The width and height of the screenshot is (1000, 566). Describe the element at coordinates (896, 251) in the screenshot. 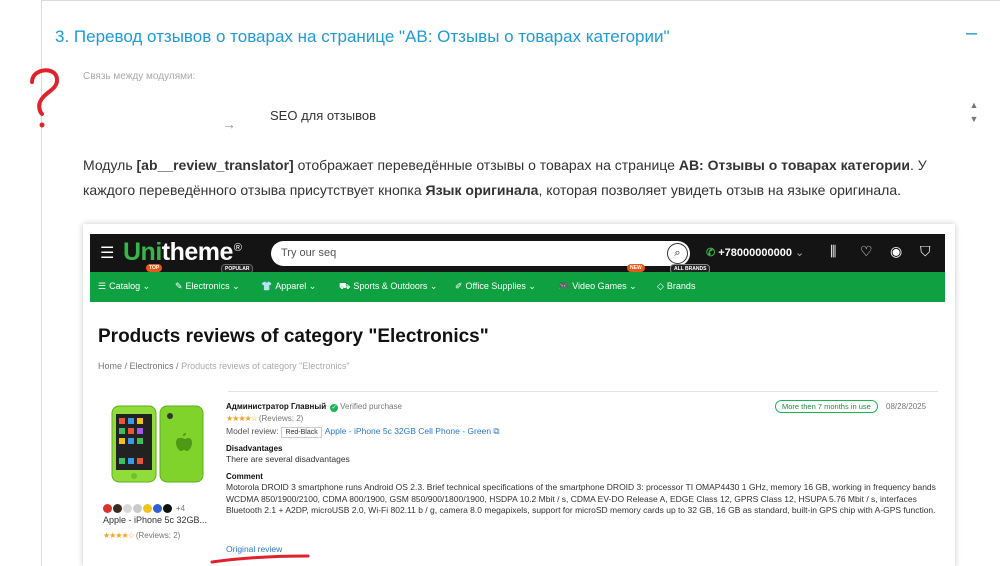

I see `account-icon: ◉` at that location.